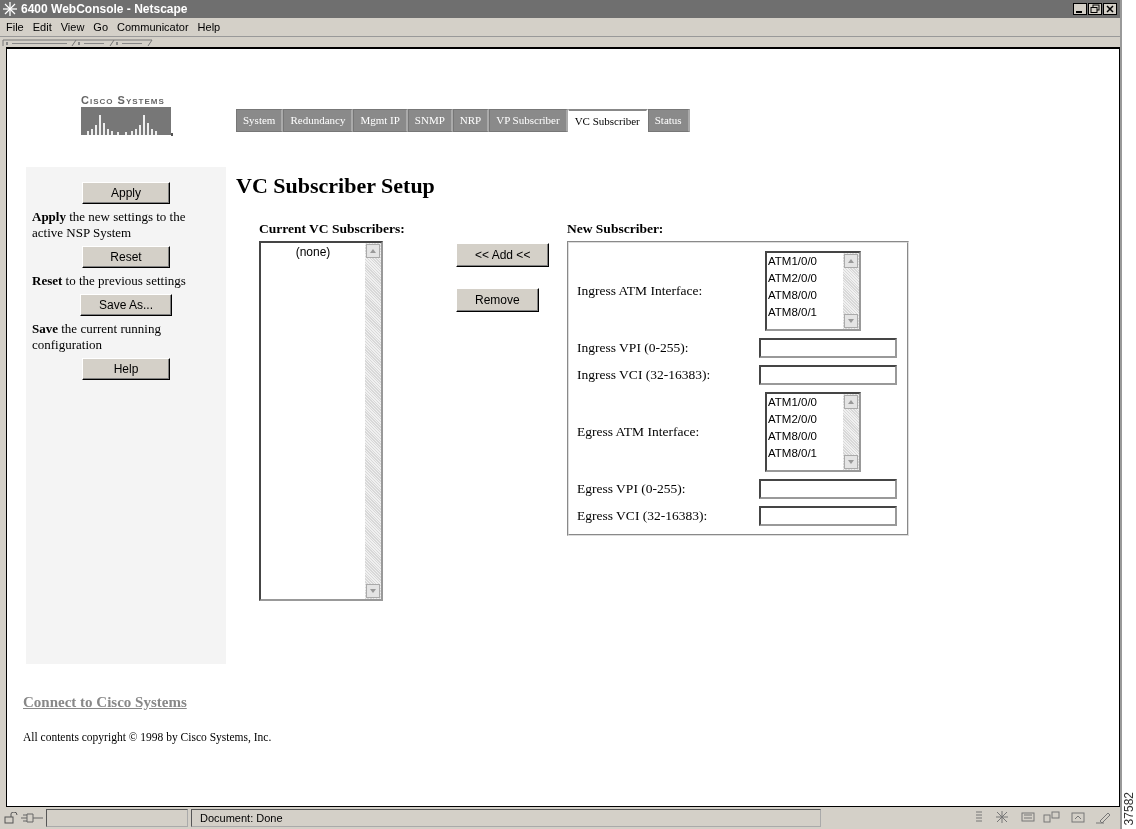 The image size is (1136, 829). I want to click on status-text: Document: Done, so click(506, 818).